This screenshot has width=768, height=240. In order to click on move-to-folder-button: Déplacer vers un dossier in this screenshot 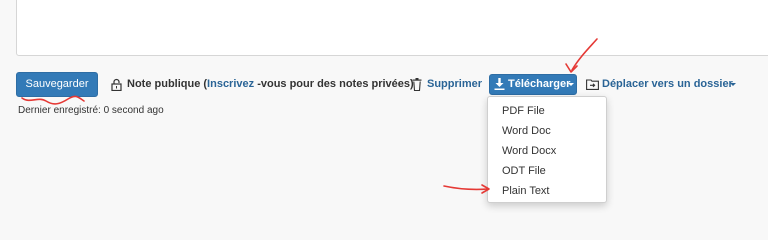, I will do `click(667, 84)`.